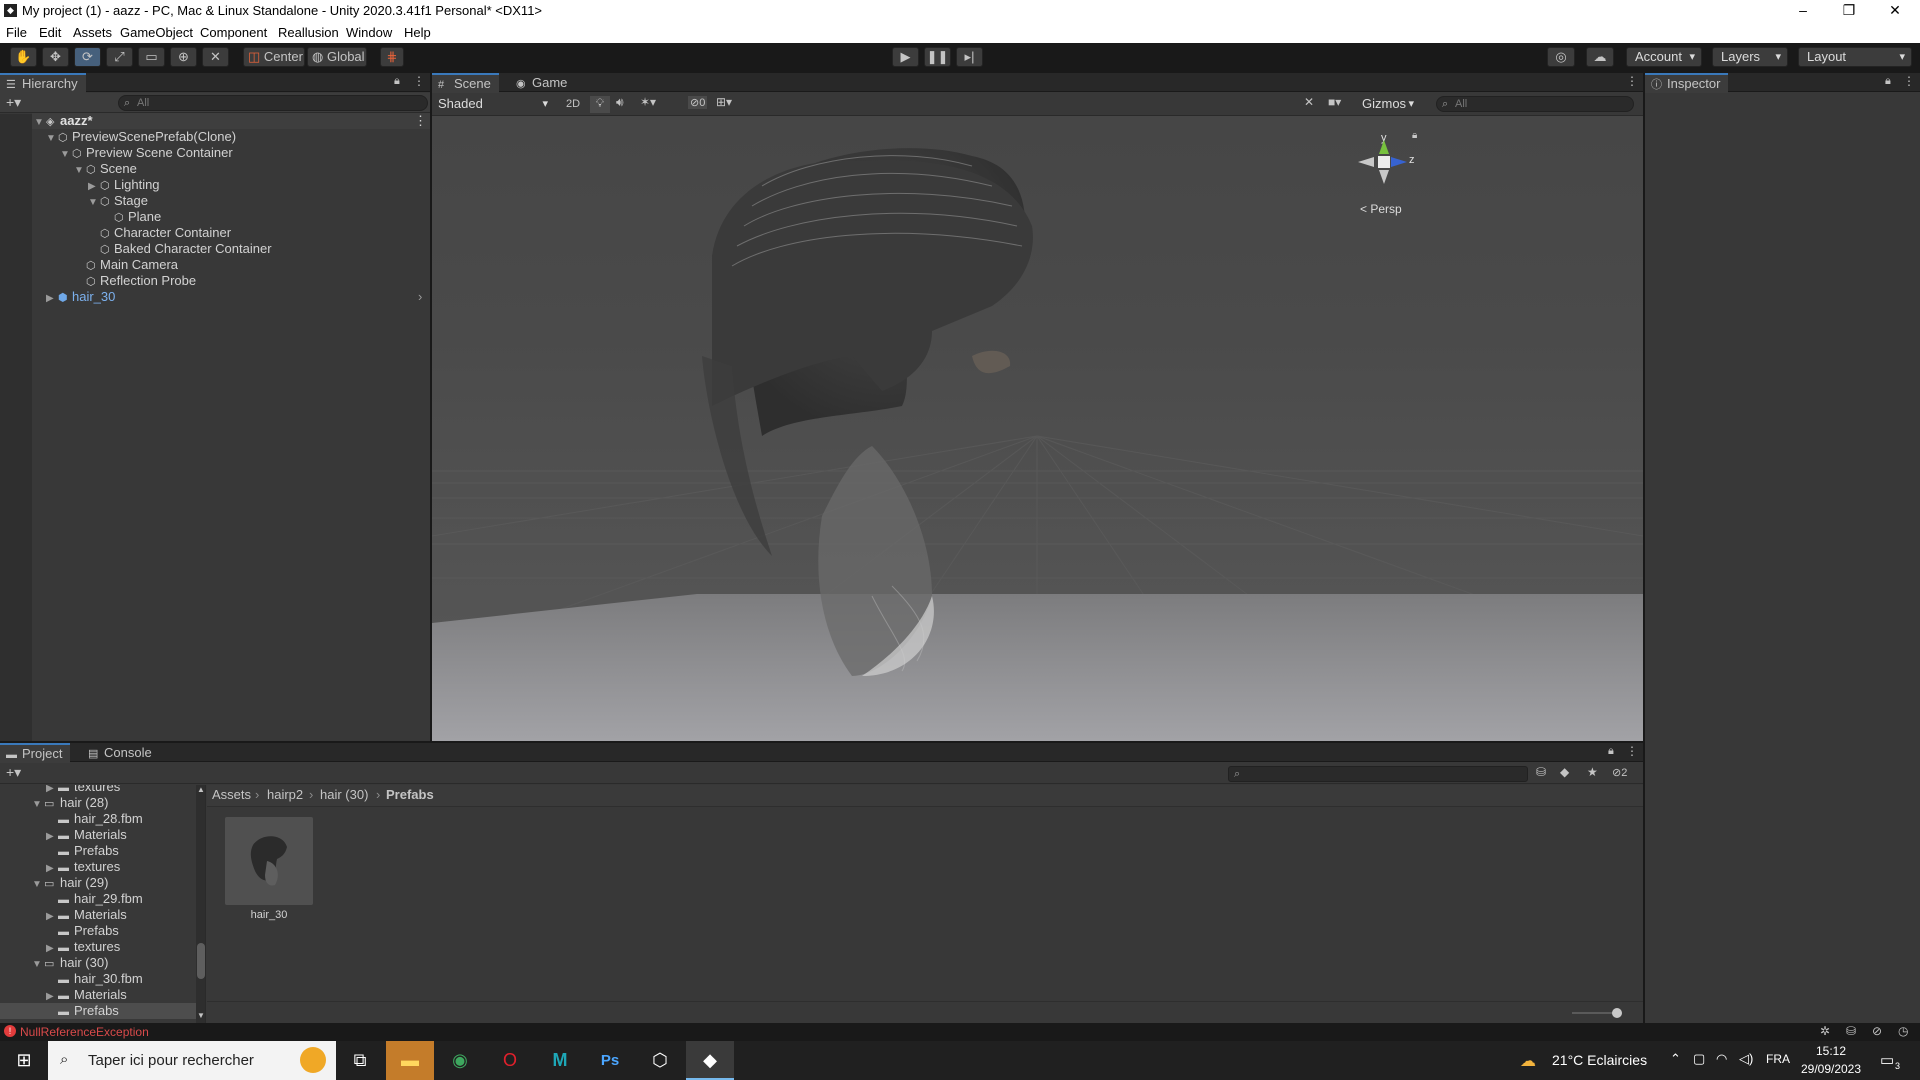 The width and height of the screenshot is (1920, 1080). I want to click on task-view-icon: ⧉, so click(360, 1060).